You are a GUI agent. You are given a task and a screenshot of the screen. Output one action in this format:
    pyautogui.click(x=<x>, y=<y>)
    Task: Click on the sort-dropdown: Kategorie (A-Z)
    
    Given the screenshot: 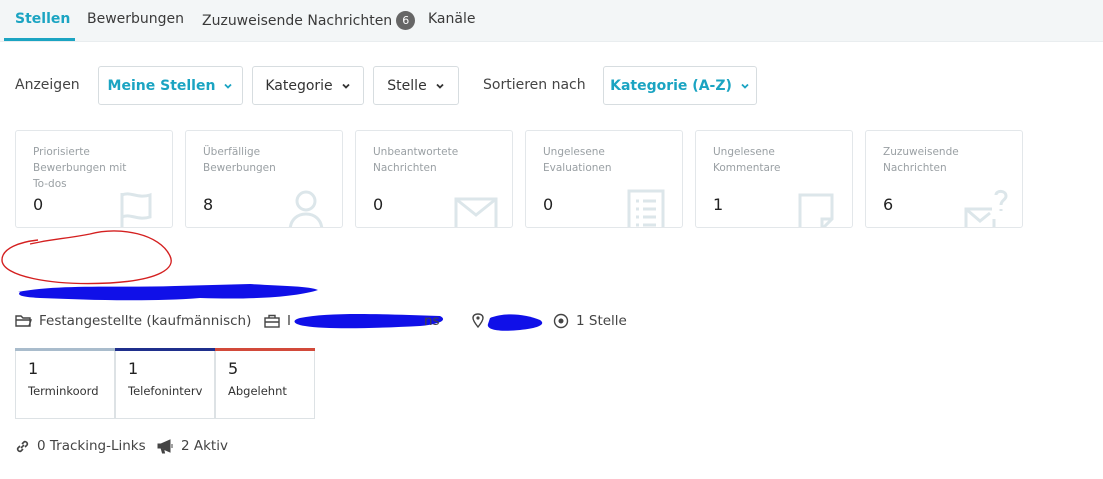 What is the action you would take?
    pyautogui.click(x=680, y=85)
    